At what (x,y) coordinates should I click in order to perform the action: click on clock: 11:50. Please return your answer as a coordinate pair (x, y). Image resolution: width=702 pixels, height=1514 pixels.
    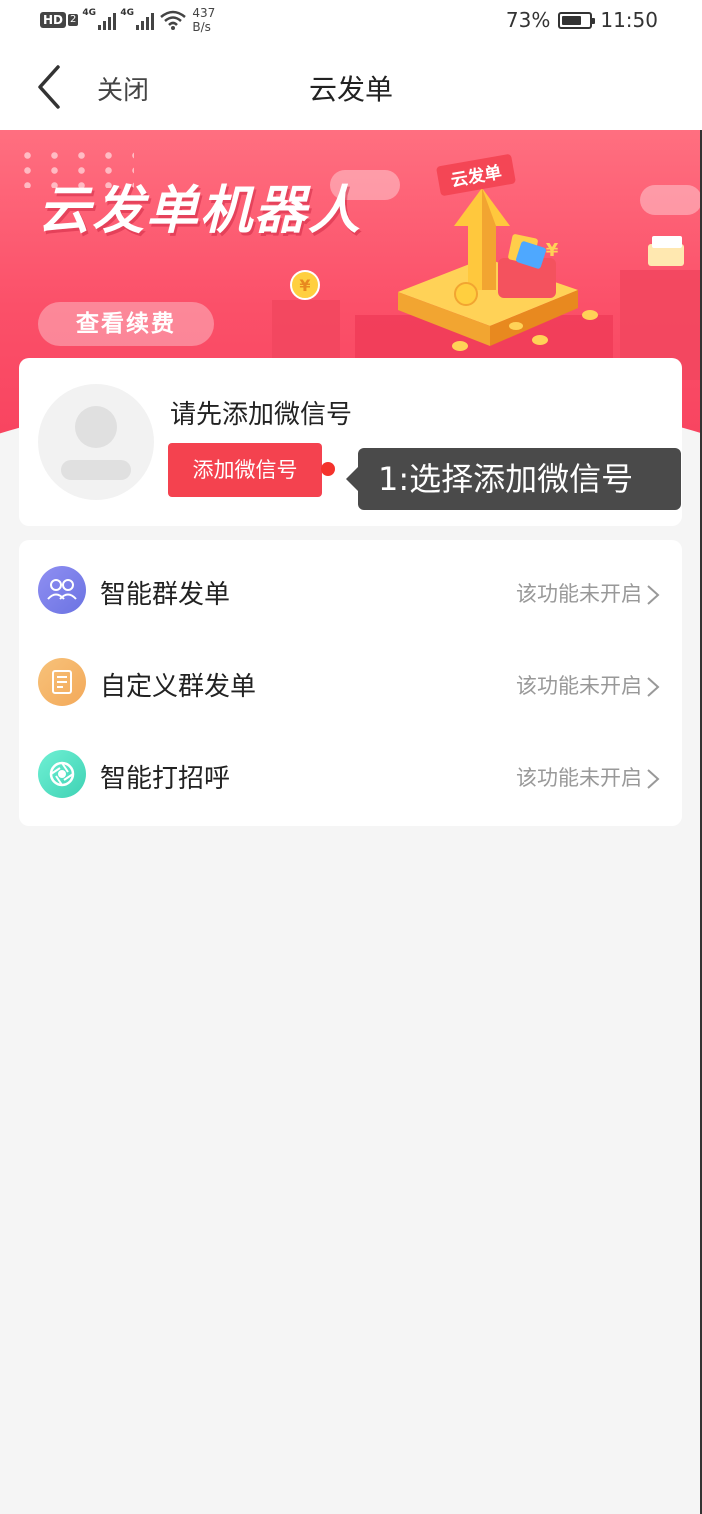
    Looking at the image, I should click on (629, 20).